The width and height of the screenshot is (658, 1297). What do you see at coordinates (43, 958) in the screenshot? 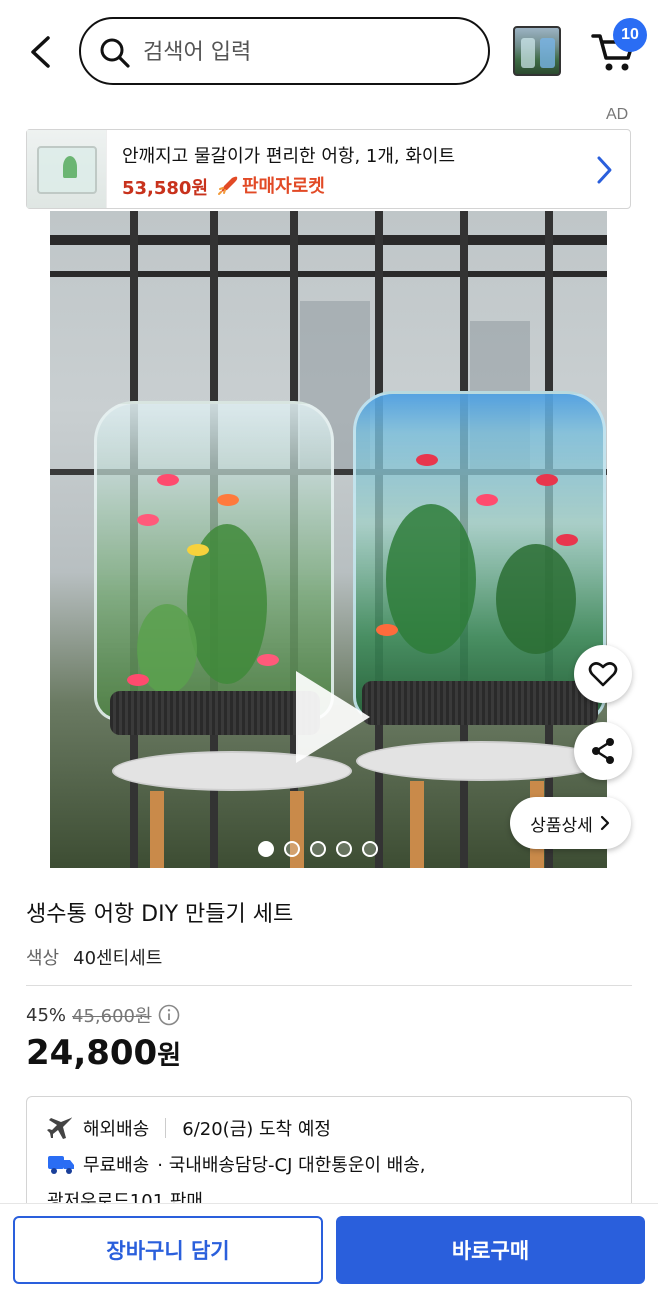
I see `option-label: 색상` at bounding box center [43, 958].